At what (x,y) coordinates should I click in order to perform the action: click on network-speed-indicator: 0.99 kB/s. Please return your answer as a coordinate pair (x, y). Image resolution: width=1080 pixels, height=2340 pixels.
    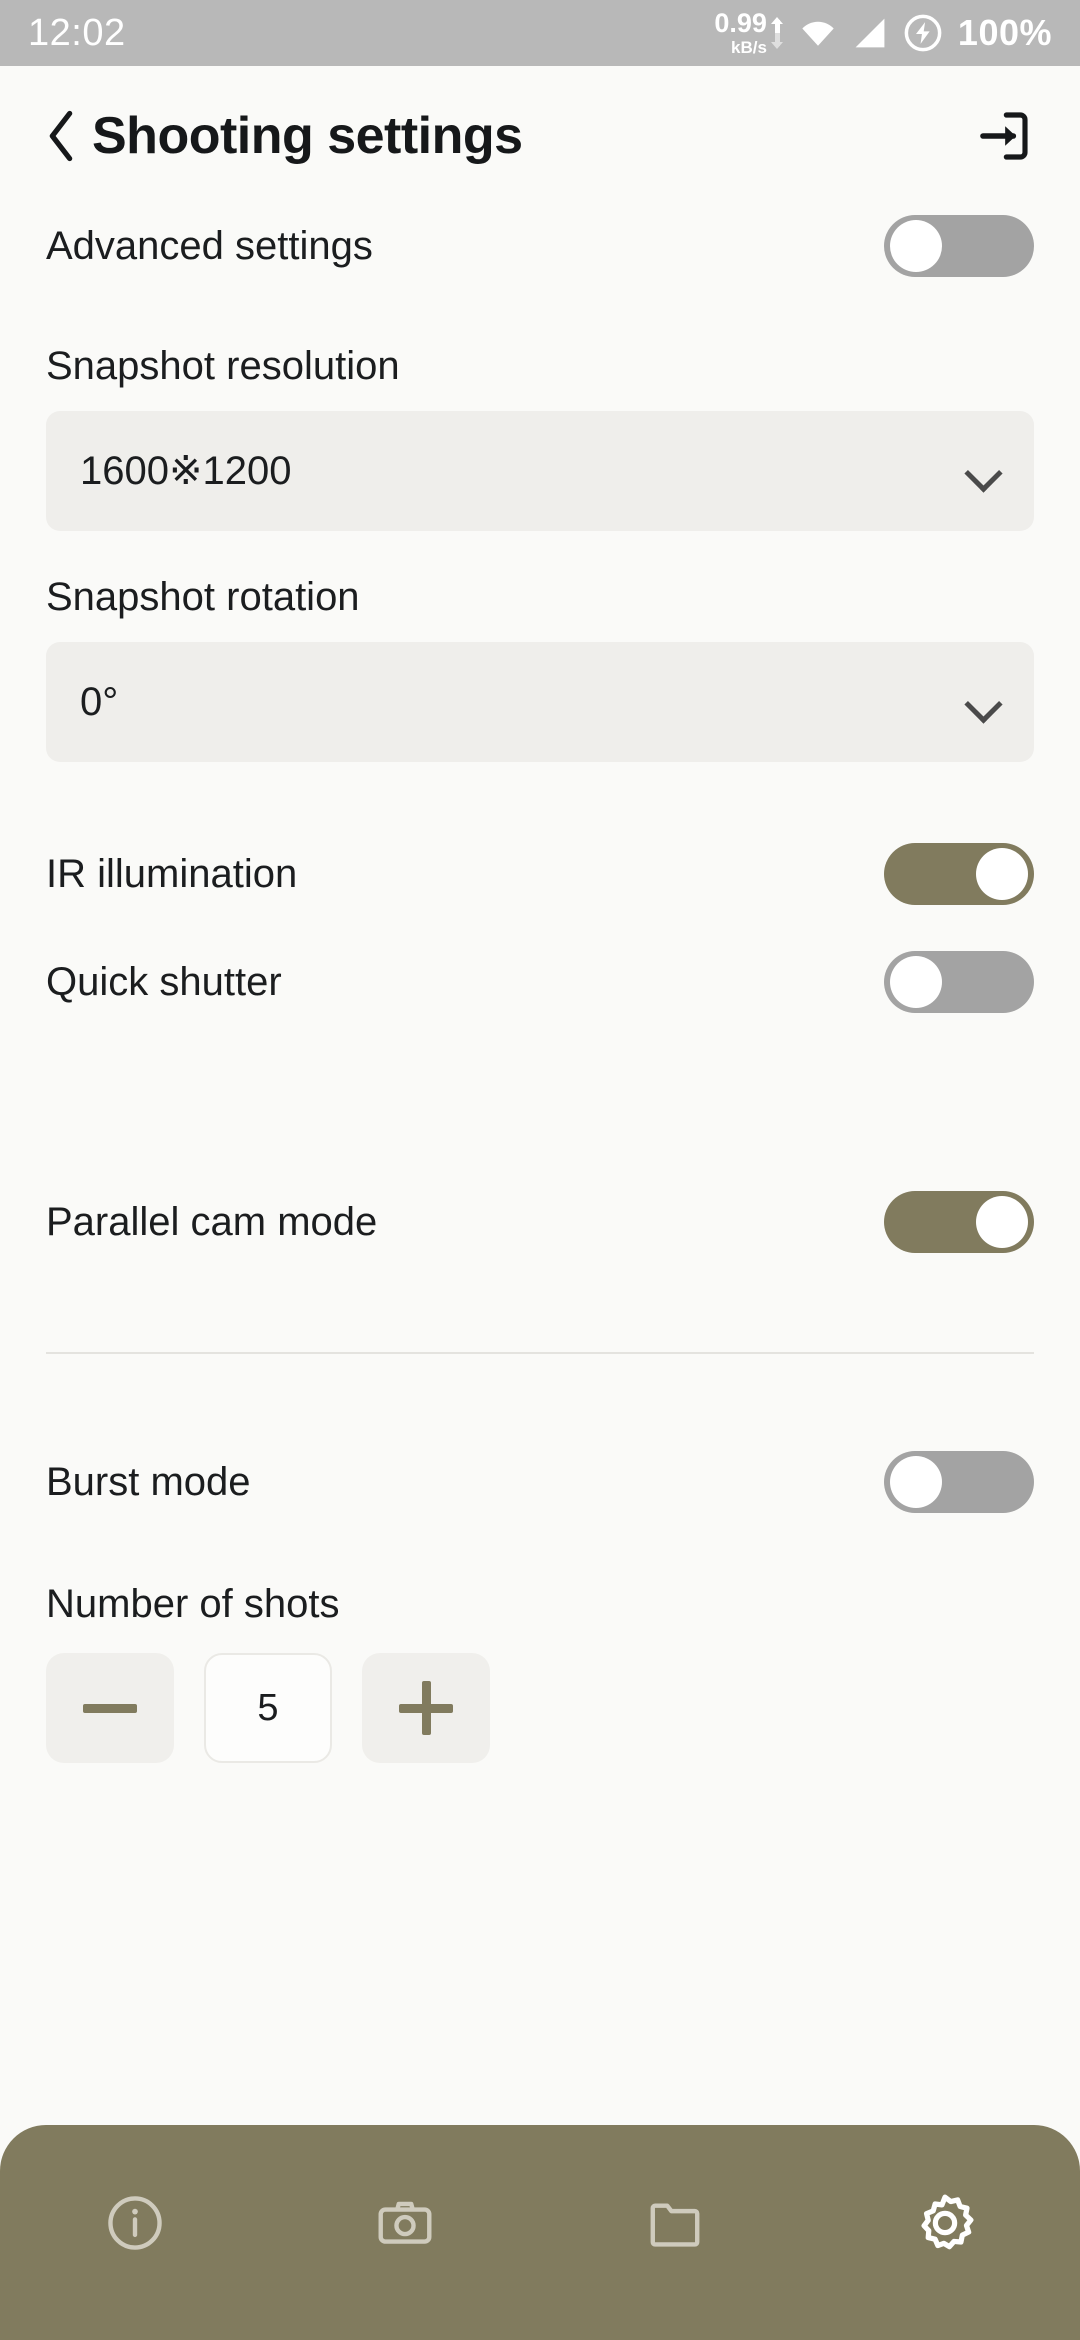
    Looking at the image, I should click on (749, 33).